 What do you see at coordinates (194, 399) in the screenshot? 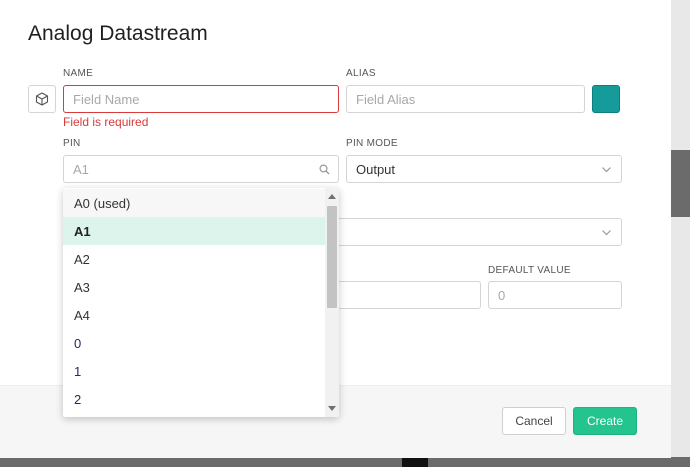
I see `pin-option: 2` at bounding box center [194, 399].